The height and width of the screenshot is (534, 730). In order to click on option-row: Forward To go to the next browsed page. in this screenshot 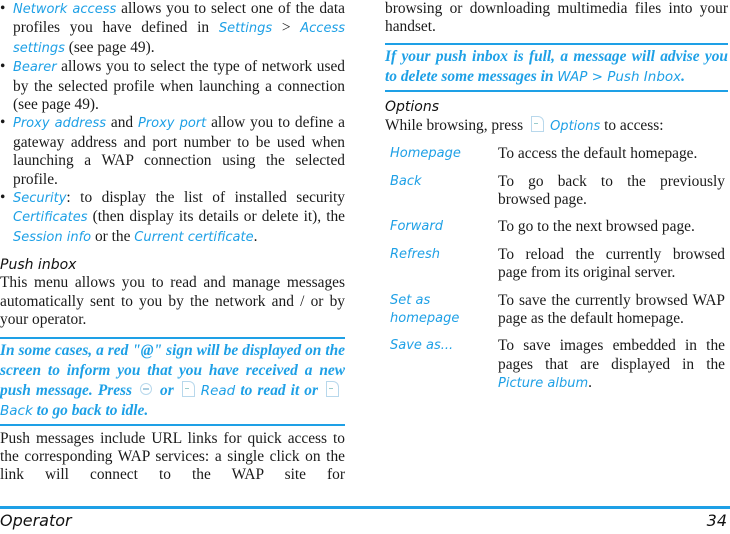, I will do `click(556, 226)`.